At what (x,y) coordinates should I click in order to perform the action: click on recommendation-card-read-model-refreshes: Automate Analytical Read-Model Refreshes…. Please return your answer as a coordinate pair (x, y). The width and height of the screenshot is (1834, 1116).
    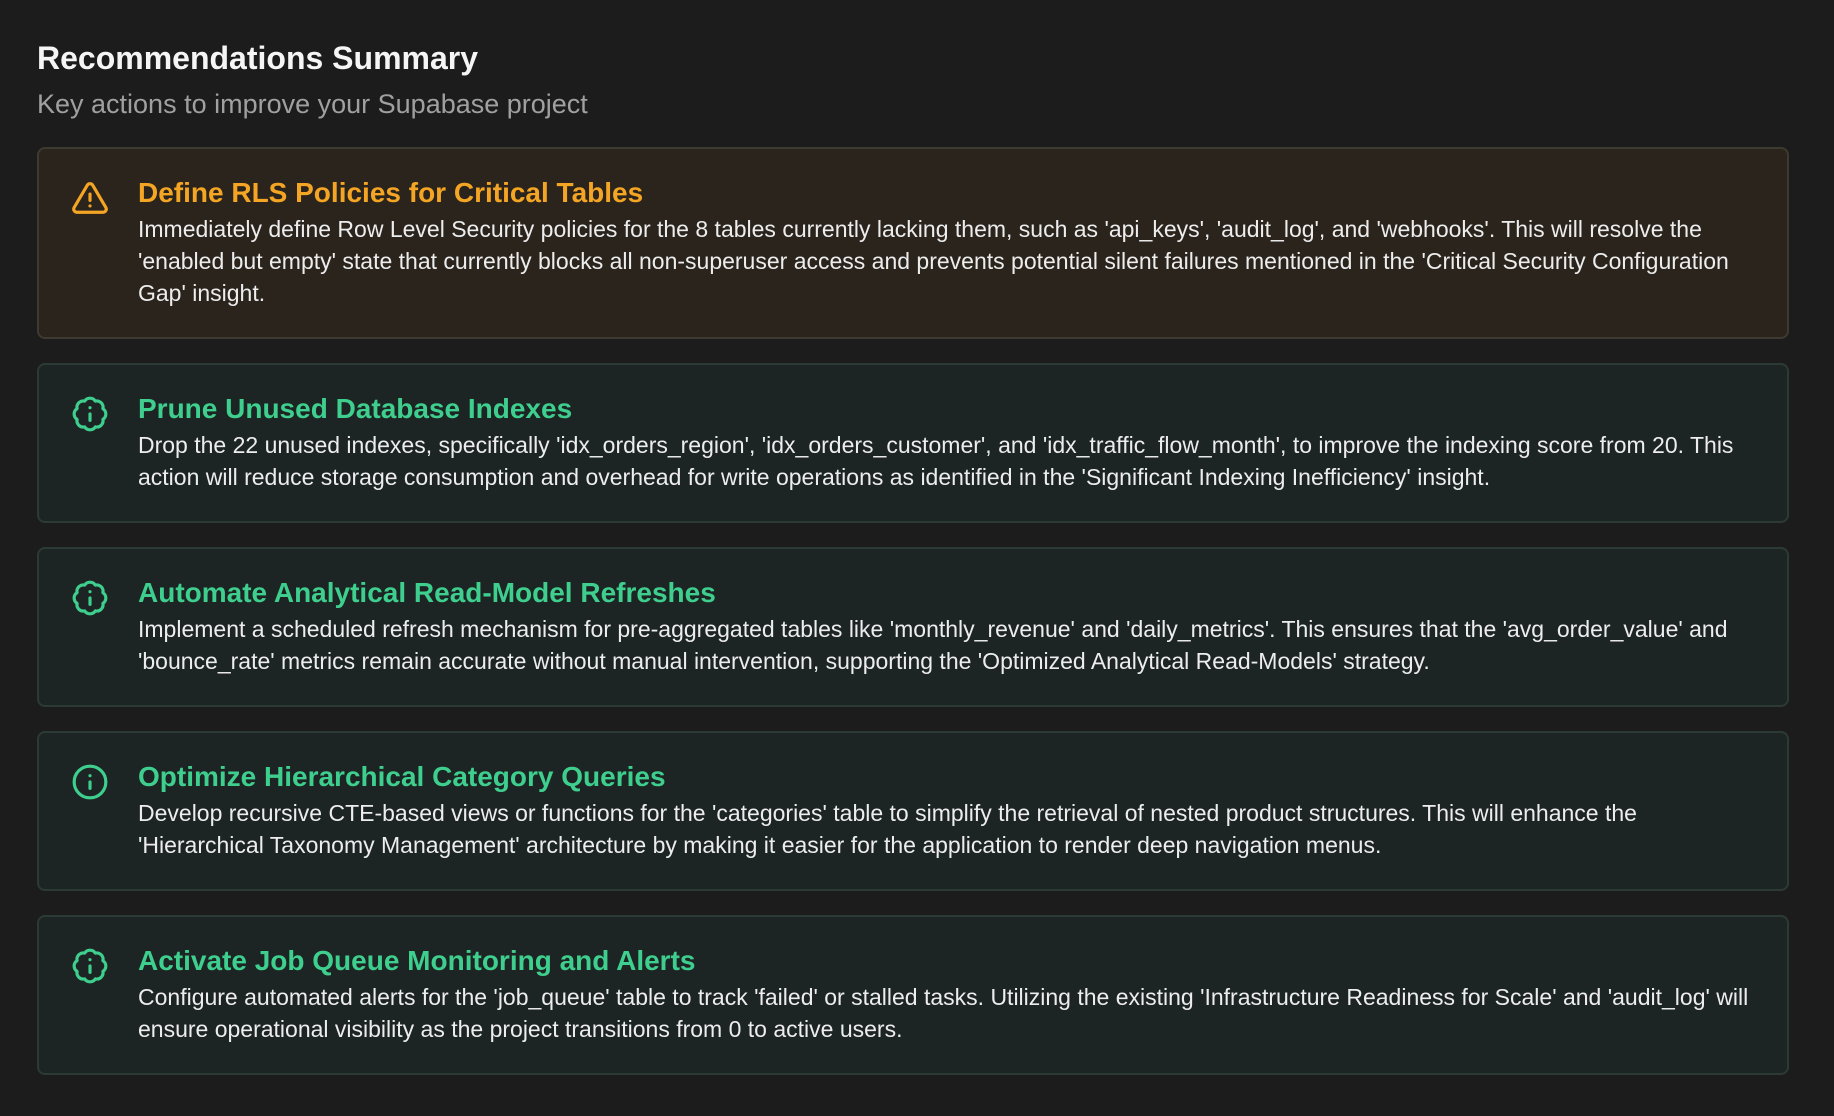
    Looking at the image, I should click on (913, 627).